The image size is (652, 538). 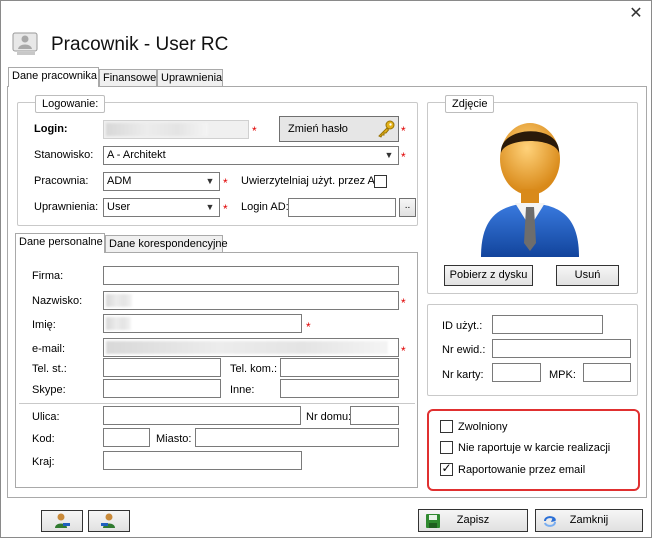 What do you see at coordinates (202, 323) in the screenshot?
I see `name-field` at bounding box center [202, 323].